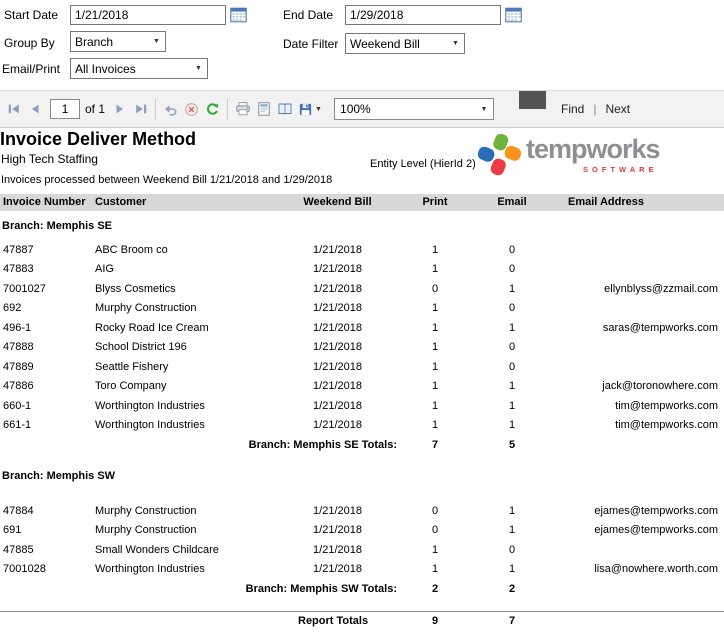  What do you see at coordinates (385, 43) in the screenshot?
I see `date-filter-value: Weekend Bill` at bounding box center [385, 43].